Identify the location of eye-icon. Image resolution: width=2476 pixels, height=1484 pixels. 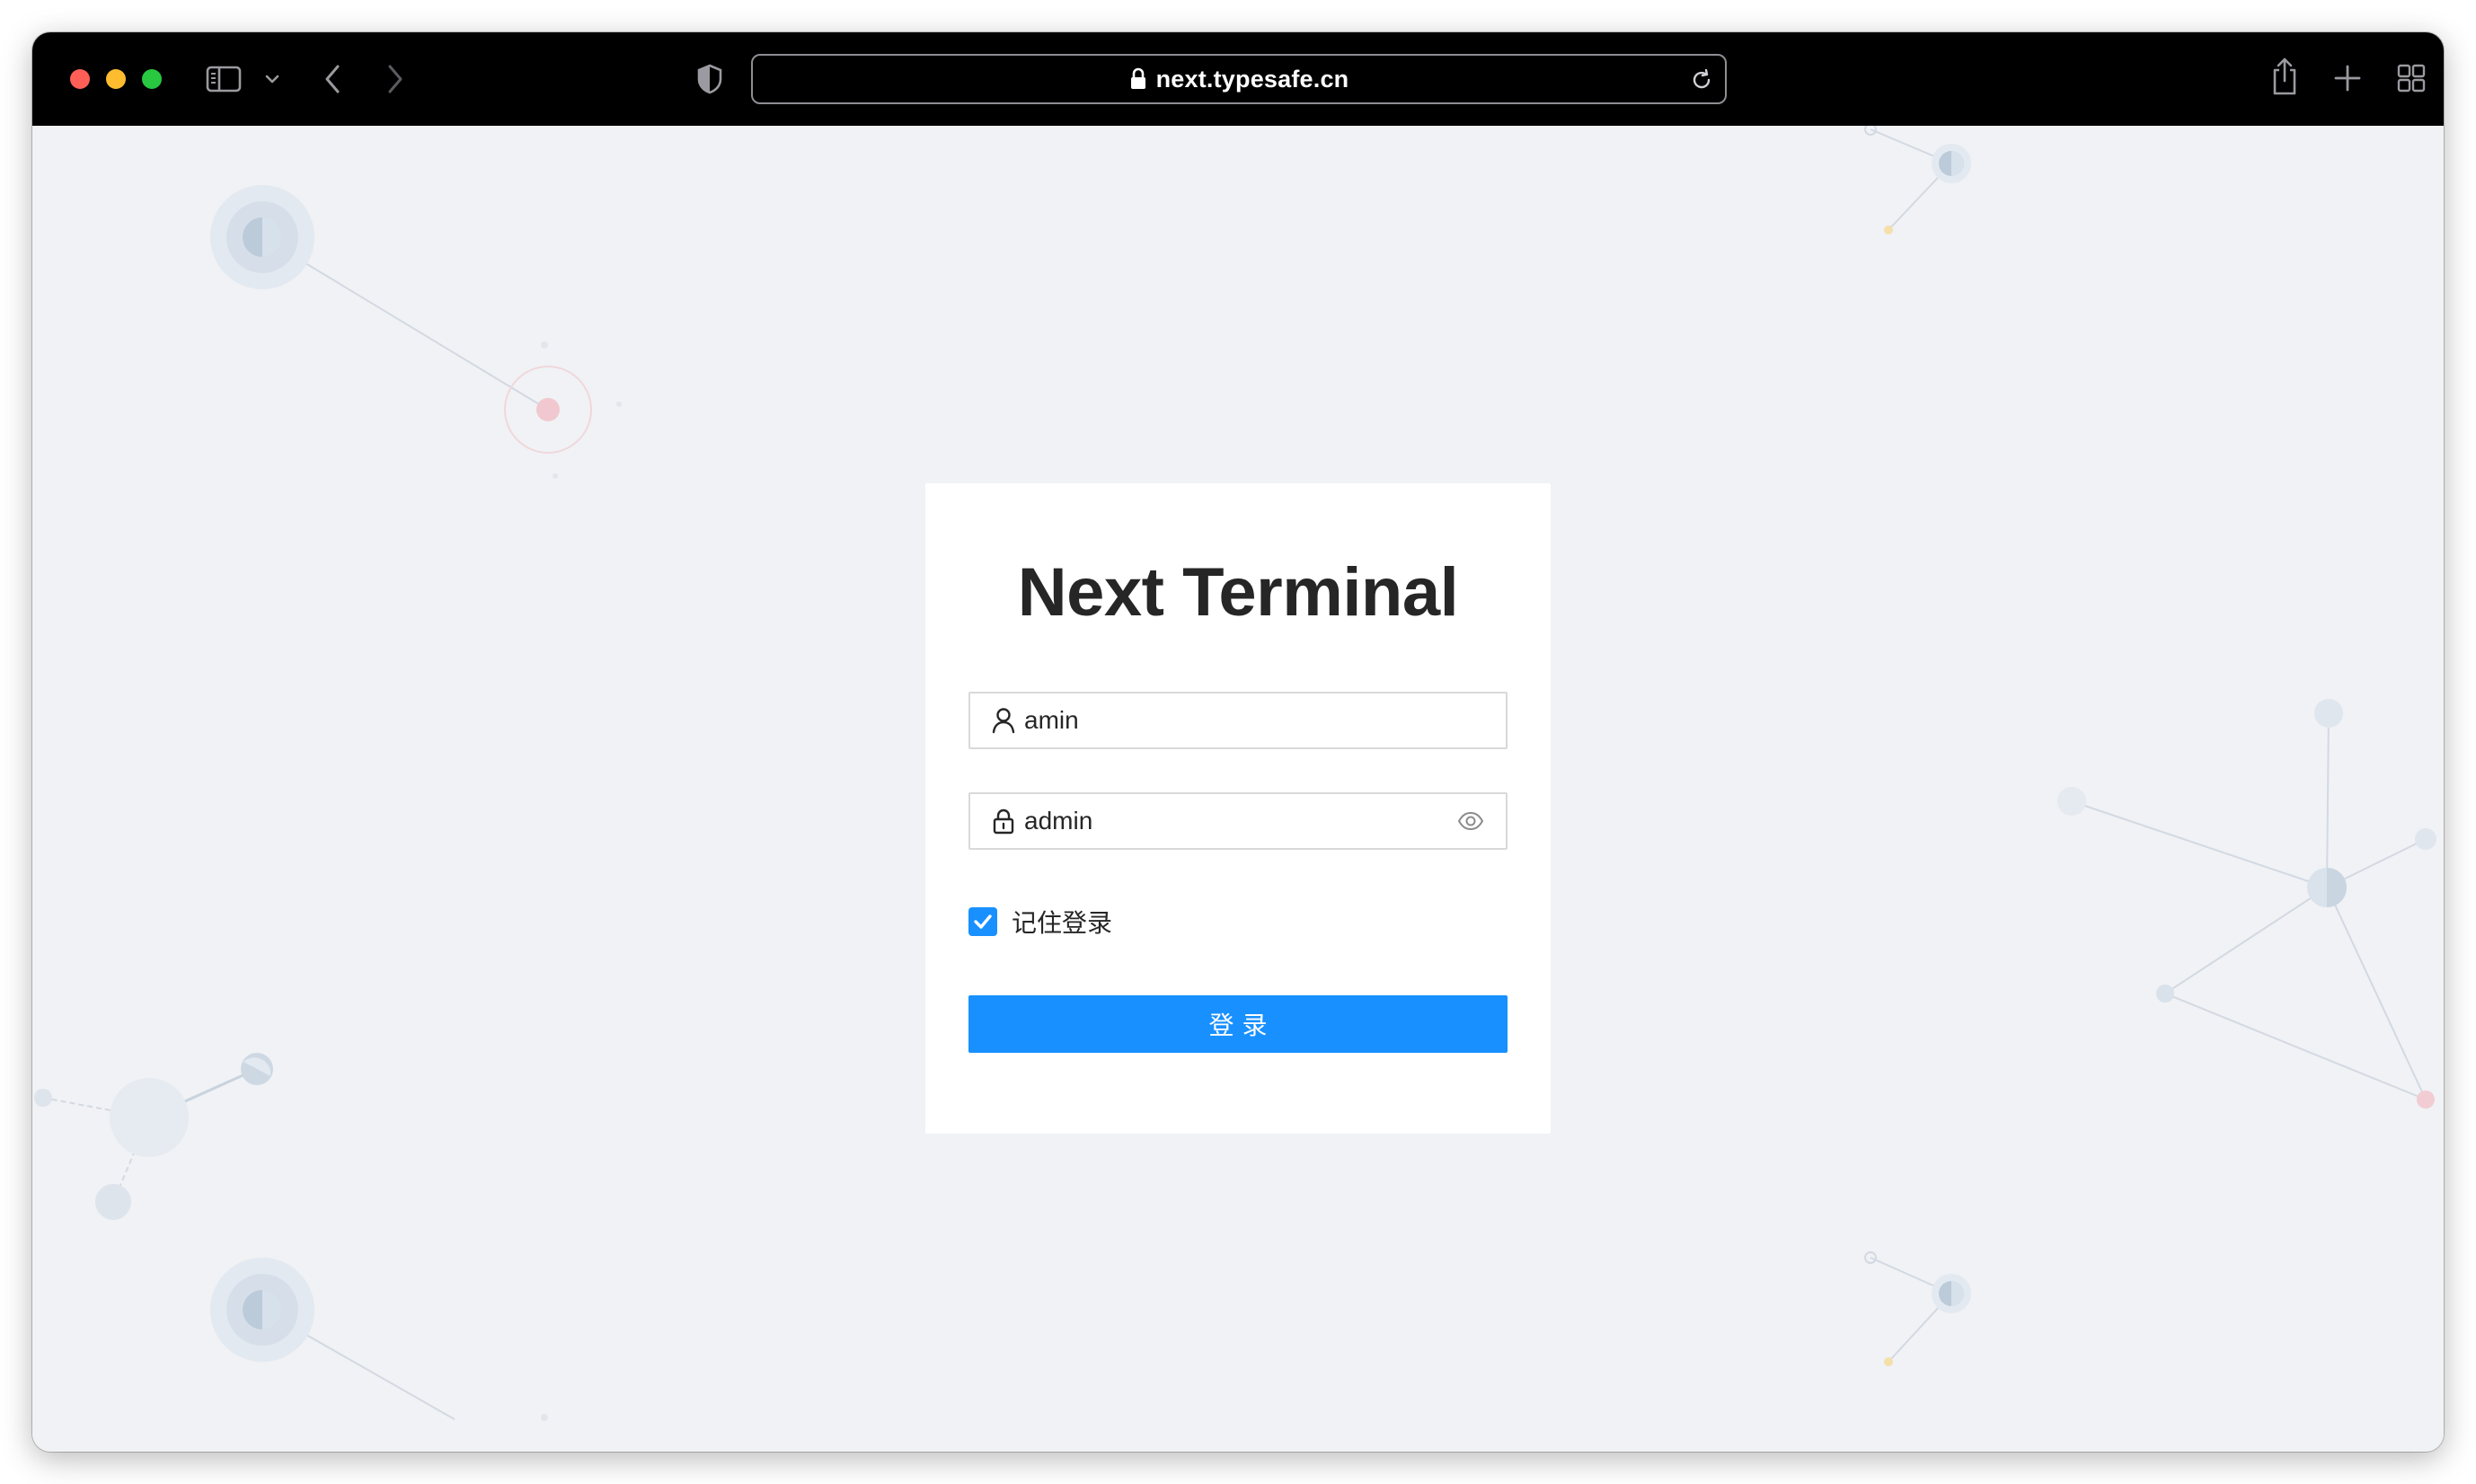
(1470, 821).